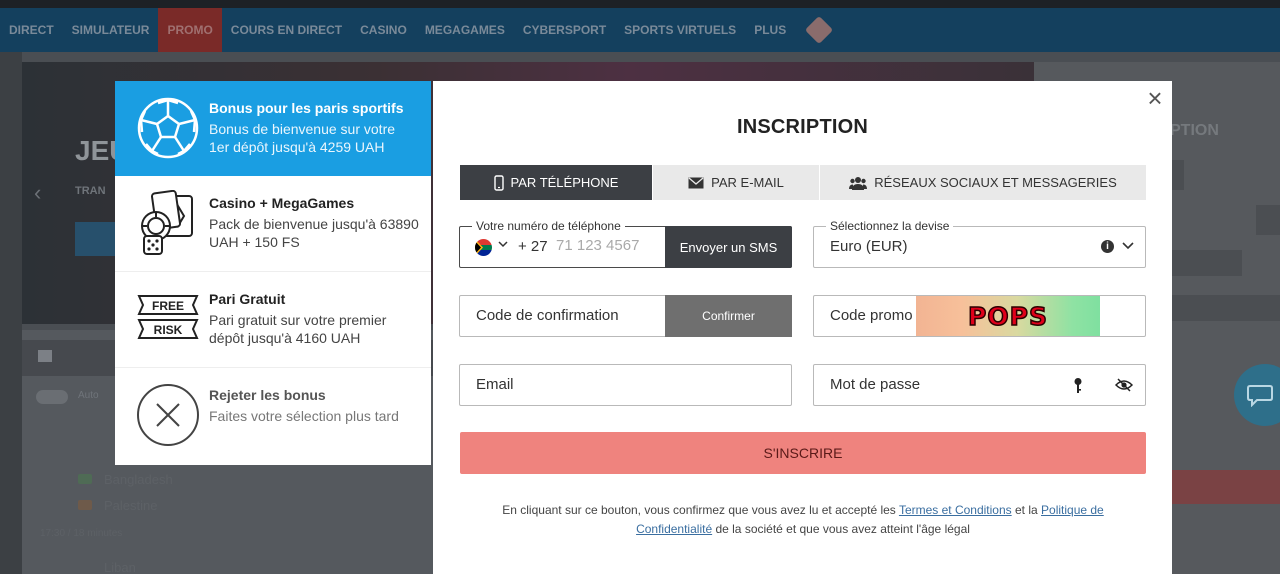 The image size is (1280, 574). I want to click on email-field, so click(625, 385).